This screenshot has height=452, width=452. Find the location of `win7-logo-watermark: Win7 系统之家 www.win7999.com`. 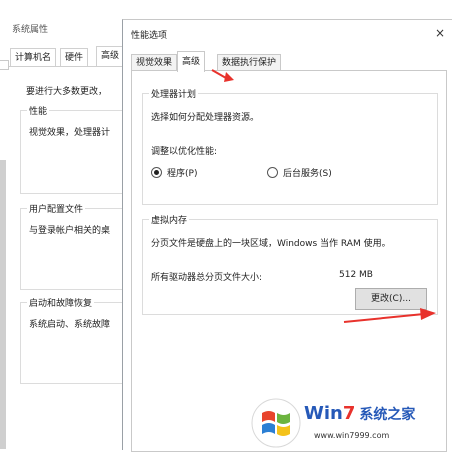

win7-logo-watermark: Win7 系统之家 www.win7999.com is located at coordinates (351, 423).